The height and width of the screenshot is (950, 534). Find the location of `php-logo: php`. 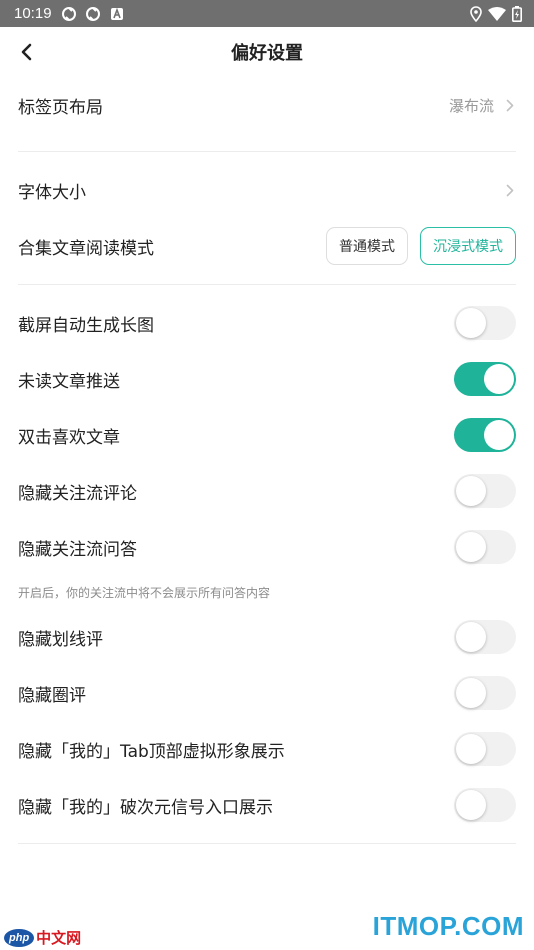

php-logo: php is located at coordinates (19, 937).